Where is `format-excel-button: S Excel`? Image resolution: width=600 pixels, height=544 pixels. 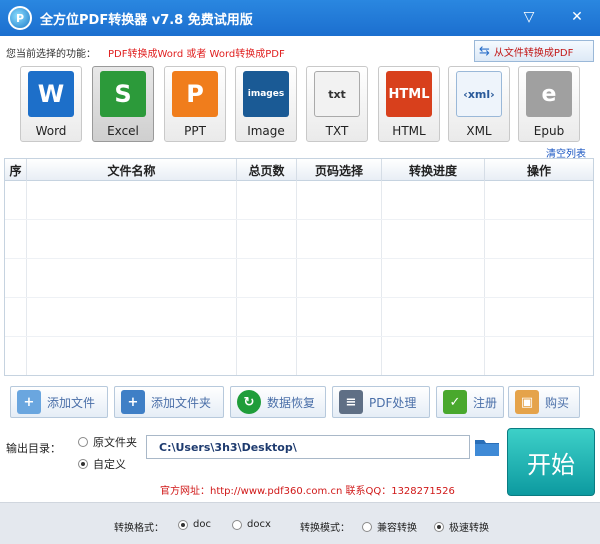
format-excel-button: S Excel is located at coordinates (123, 104).